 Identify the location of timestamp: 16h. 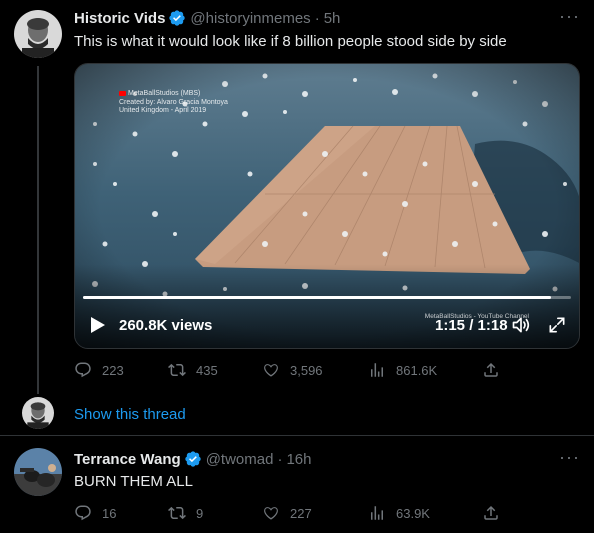
(298, 459).